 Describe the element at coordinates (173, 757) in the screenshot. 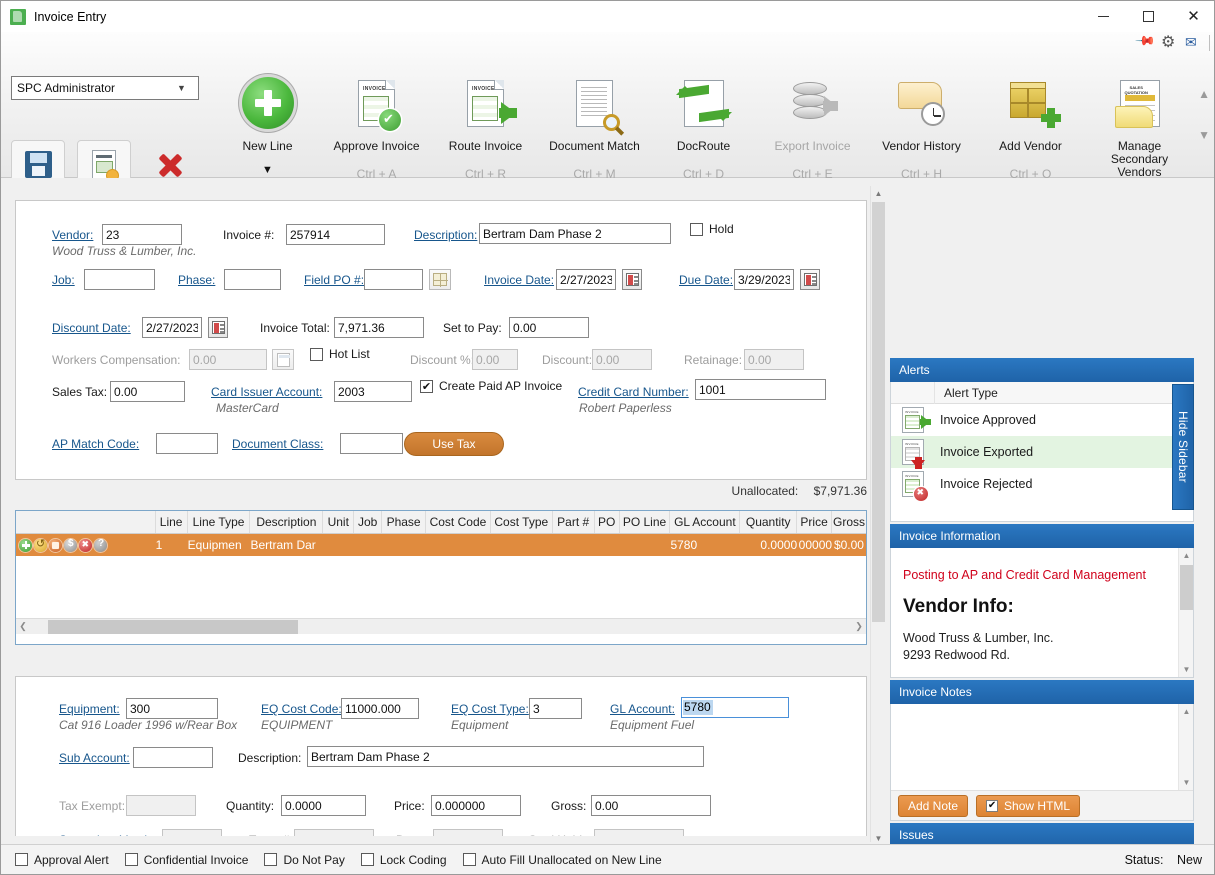

I see `sub-account-input` at that location.